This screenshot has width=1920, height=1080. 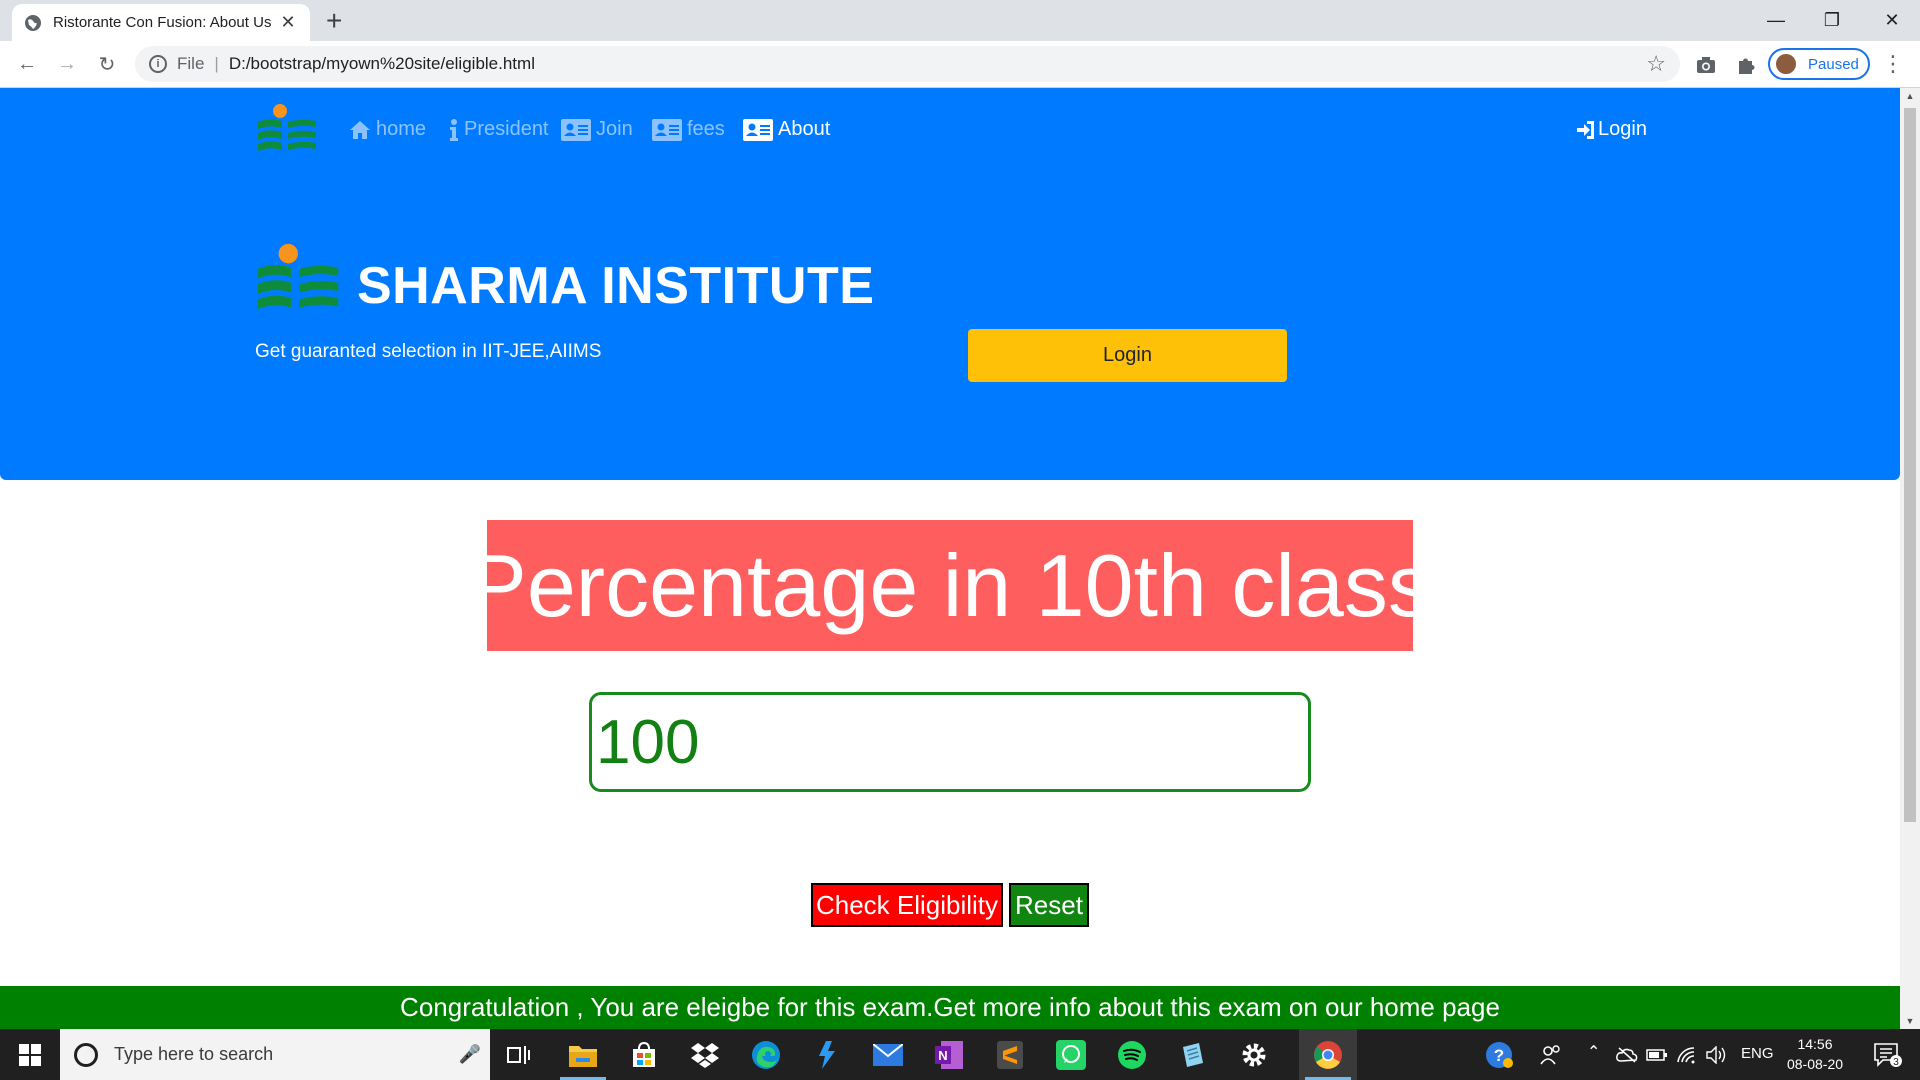 What do you see at coordinates (950, 131) in the screenshot?
I see `site-navbar: home President Join fees About Login` at bounding box center [950, 131].